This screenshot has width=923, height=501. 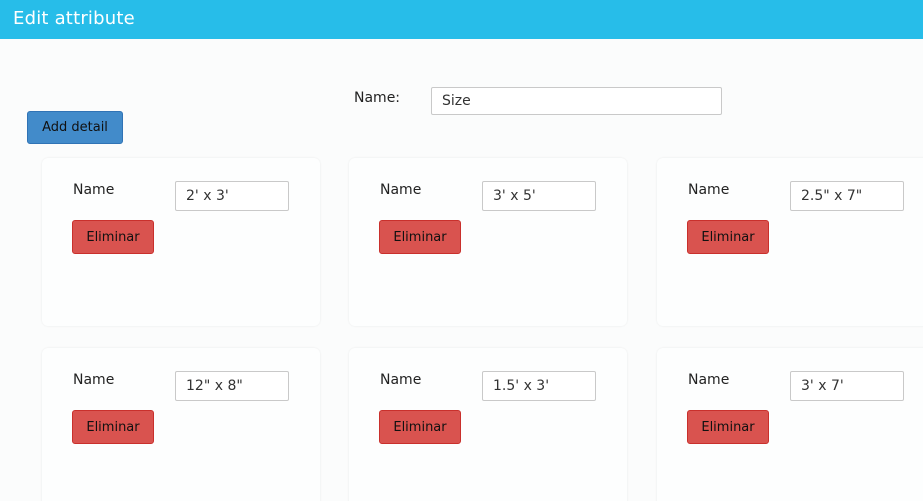 I want to click on header-bar: Edit attribute, so click(x=461, y=19).